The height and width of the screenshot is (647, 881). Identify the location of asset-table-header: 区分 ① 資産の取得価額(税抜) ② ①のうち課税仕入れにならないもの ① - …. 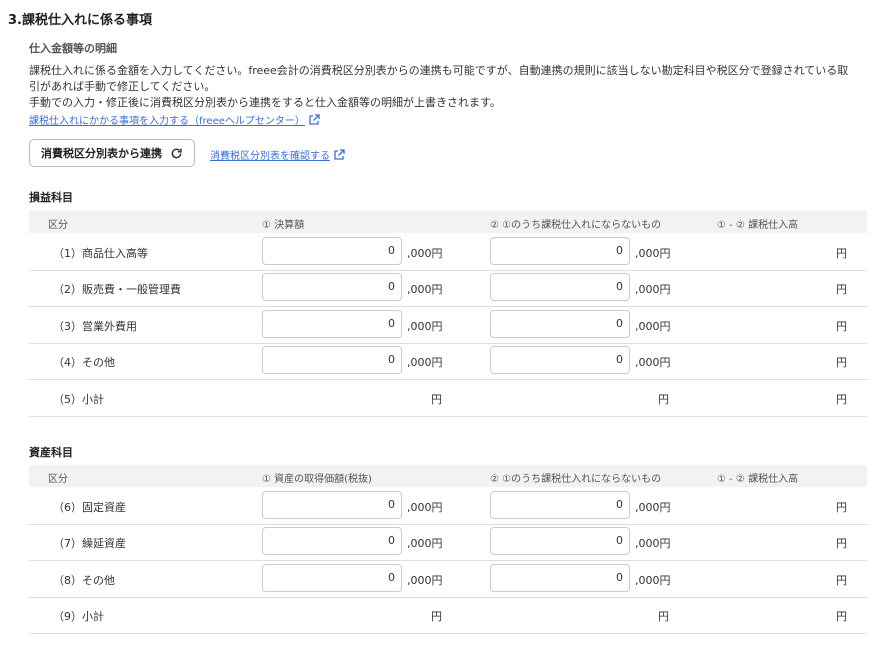
(448, 476).